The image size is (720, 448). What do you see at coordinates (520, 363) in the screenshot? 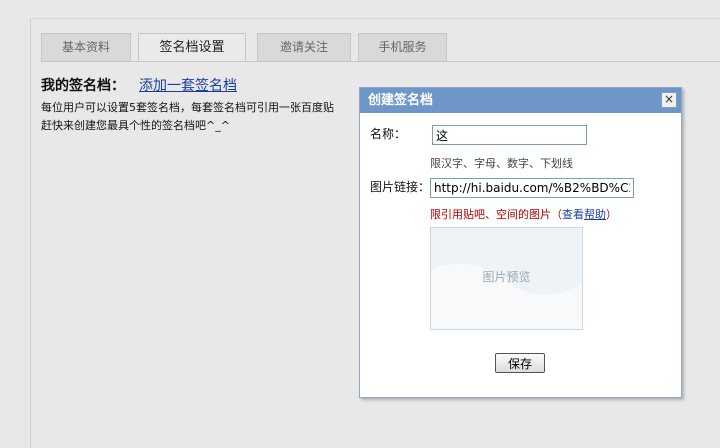
I see `save-button: 保存` at bounding box center [520, 363].